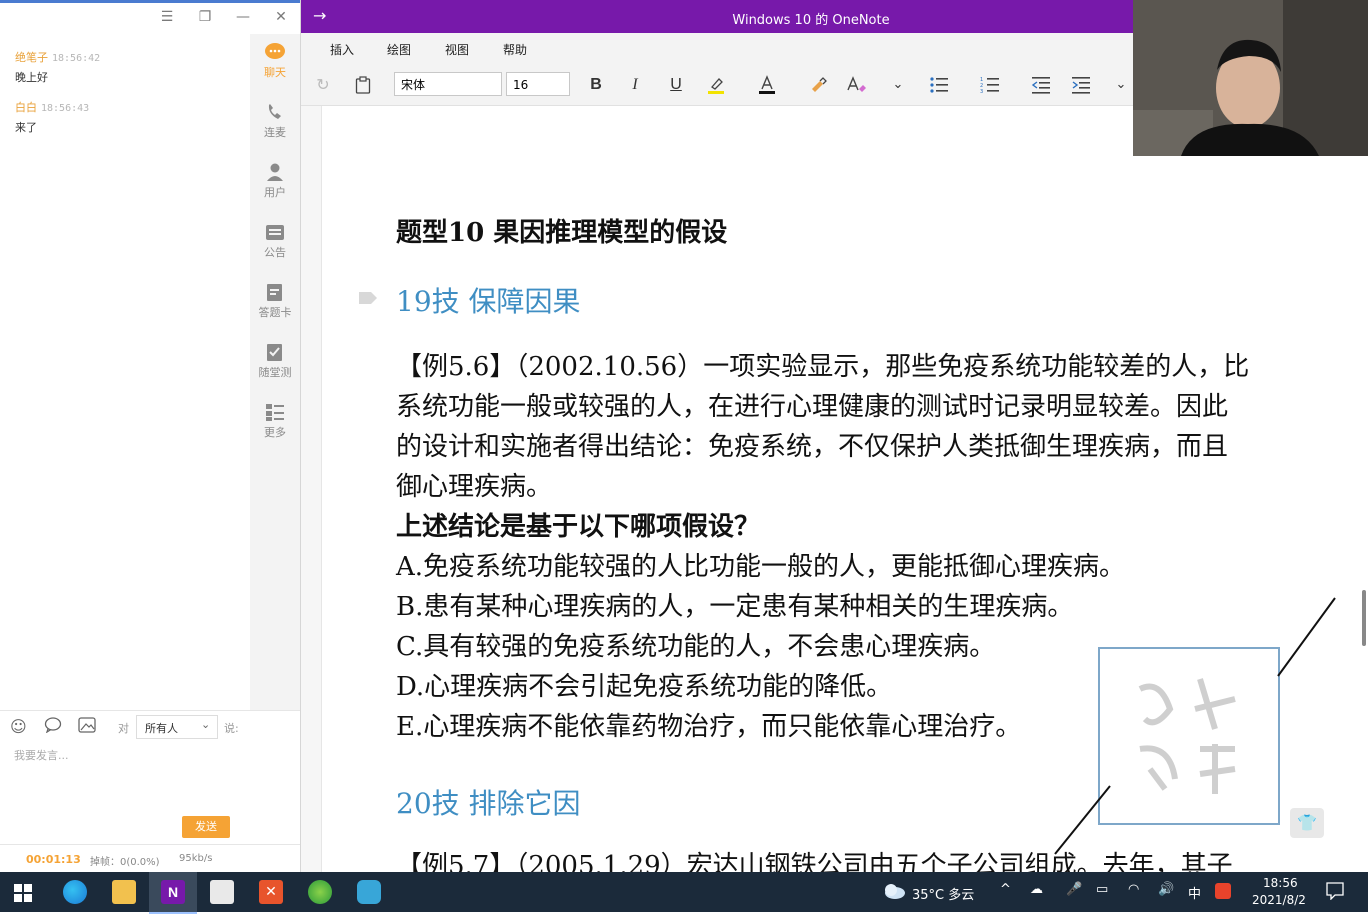 Image resolution: width=1368 pixels, height=914 pixels. I want to click on stream-timer: 00:01:13, so click(53, 859).